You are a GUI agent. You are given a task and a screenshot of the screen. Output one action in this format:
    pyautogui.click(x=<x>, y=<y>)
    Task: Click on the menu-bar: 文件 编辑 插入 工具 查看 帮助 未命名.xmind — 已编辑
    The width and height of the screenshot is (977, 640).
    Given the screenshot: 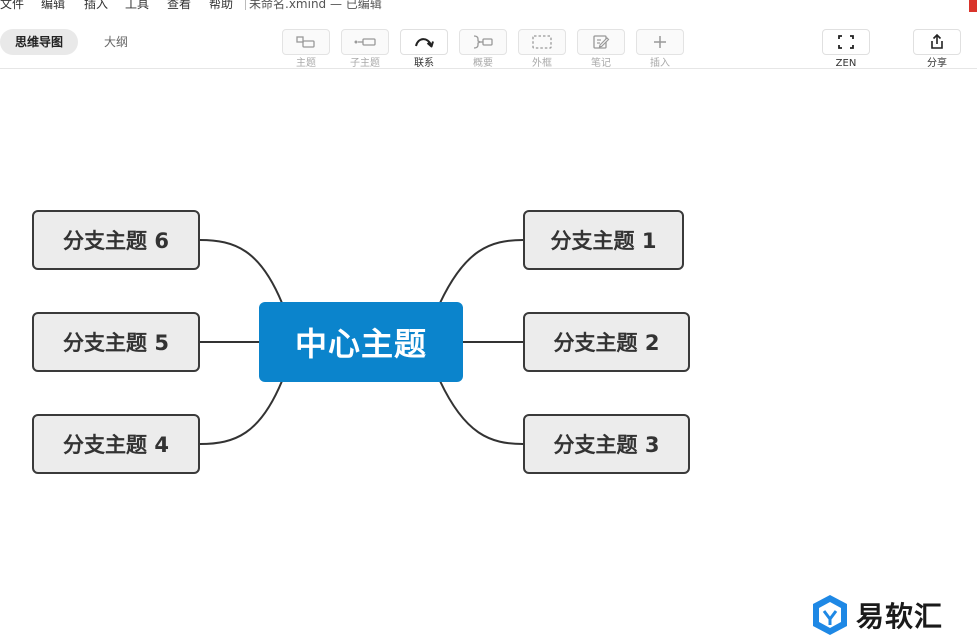 What is the action you would take?
    pyautogui.click(x=488, y=6)
    